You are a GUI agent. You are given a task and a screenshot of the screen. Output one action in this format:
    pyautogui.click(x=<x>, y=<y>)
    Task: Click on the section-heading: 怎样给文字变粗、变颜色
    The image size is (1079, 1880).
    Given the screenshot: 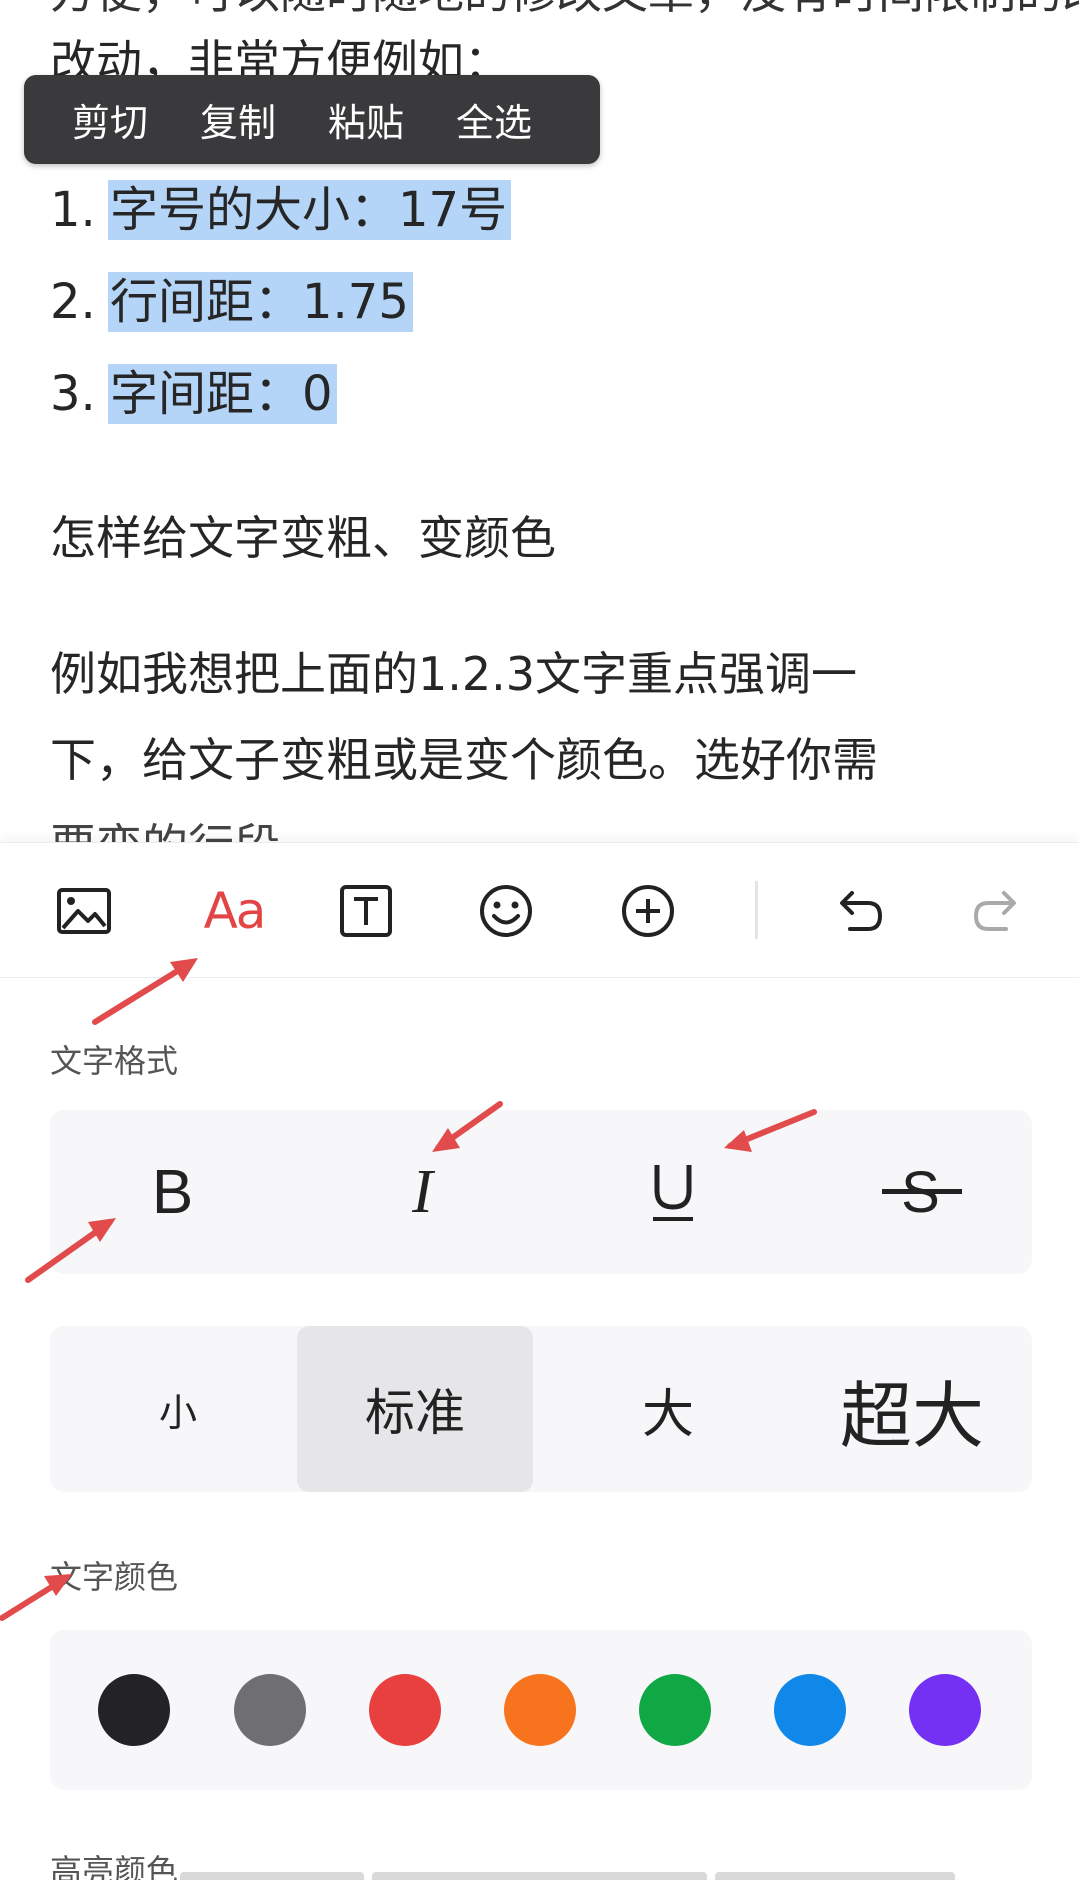 What is the action you would take?
    pyautogui.click(x=303, y=538)
    